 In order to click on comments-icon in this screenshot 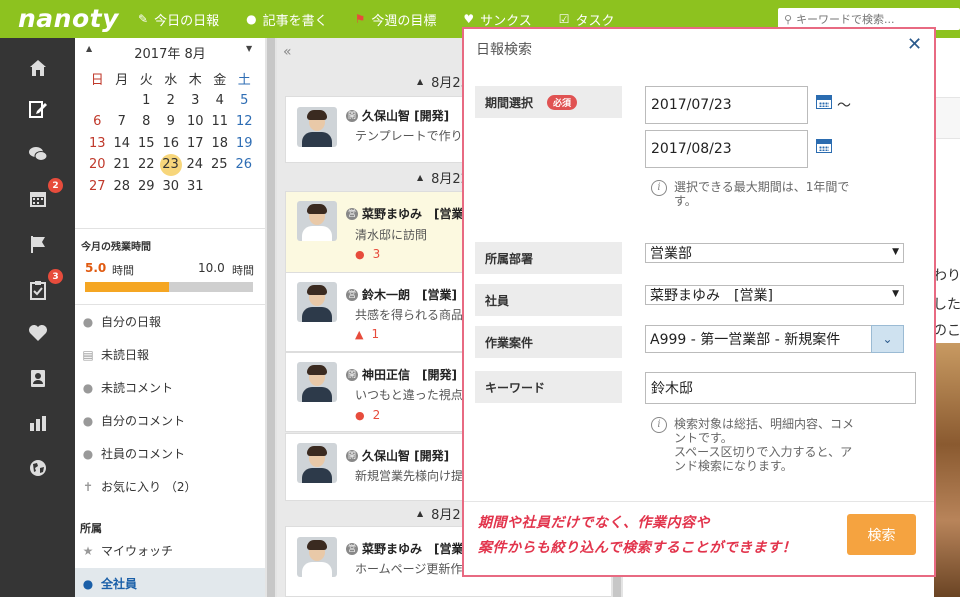, I will do `click(38, 154)`.